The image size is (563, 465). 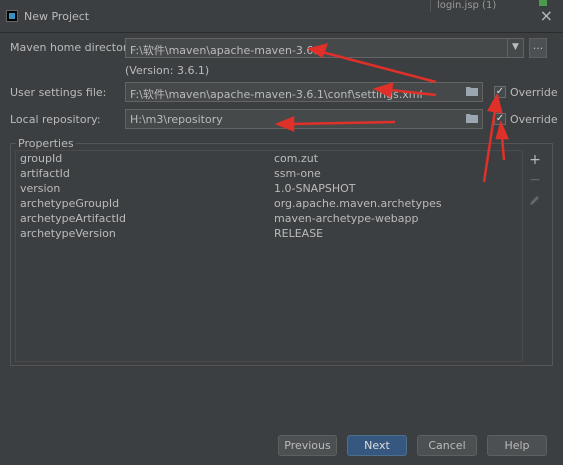 I want to click on property-key: archetypeGroupId, so click(x=70, y=203).